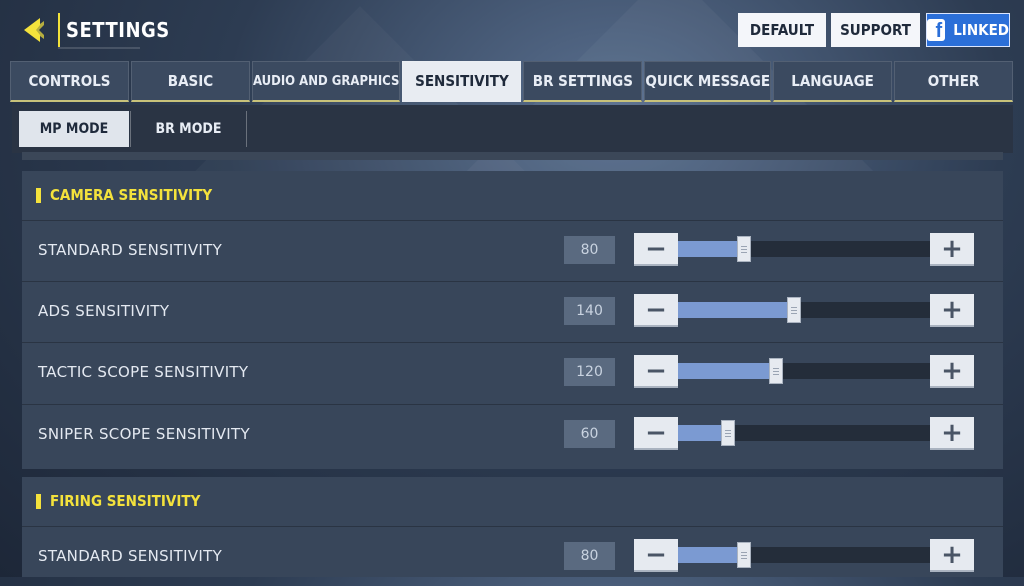 The width and height of the screenshot is (1024, 586). What do you see at coordinates (583, 81) in the screenshot?
I see `tab-br-settings: BR SETTINGS` at bounding box center [583, 81].